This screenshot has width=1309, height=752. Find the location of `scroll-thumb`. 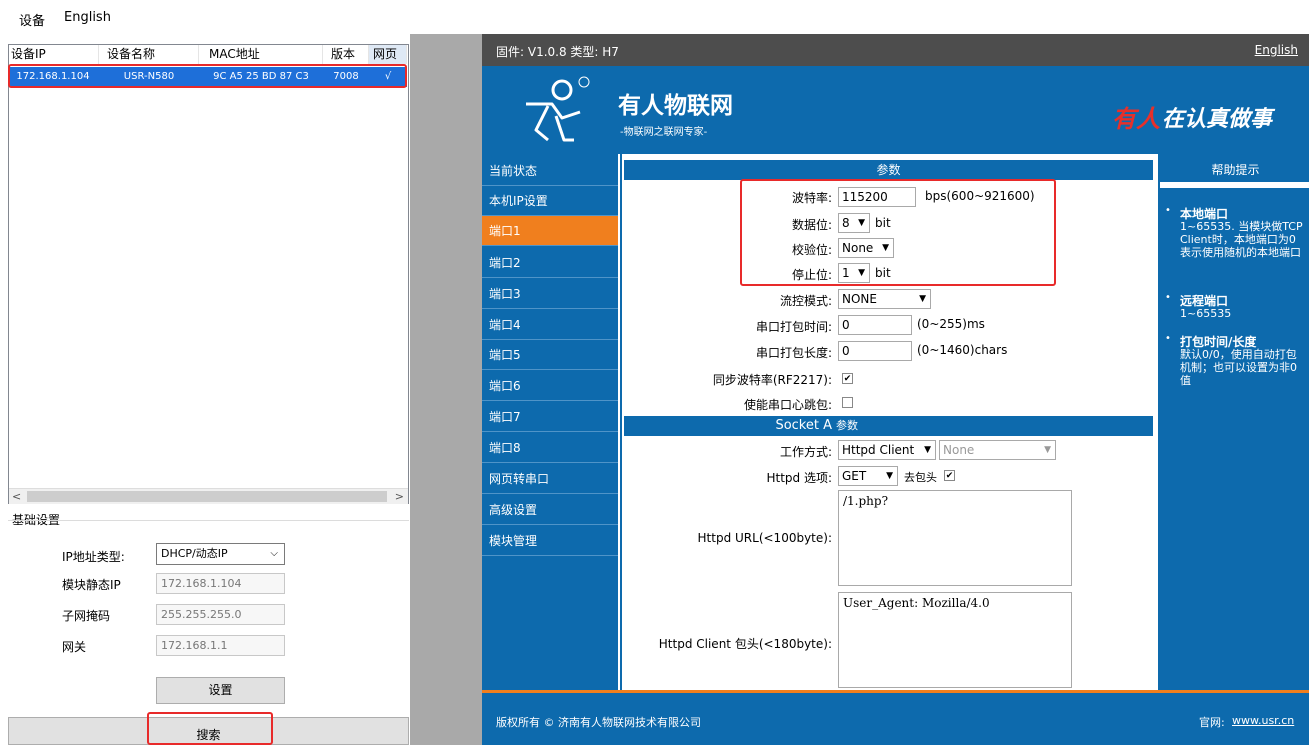

scroll-thumb is located at coordinates (207, 496).